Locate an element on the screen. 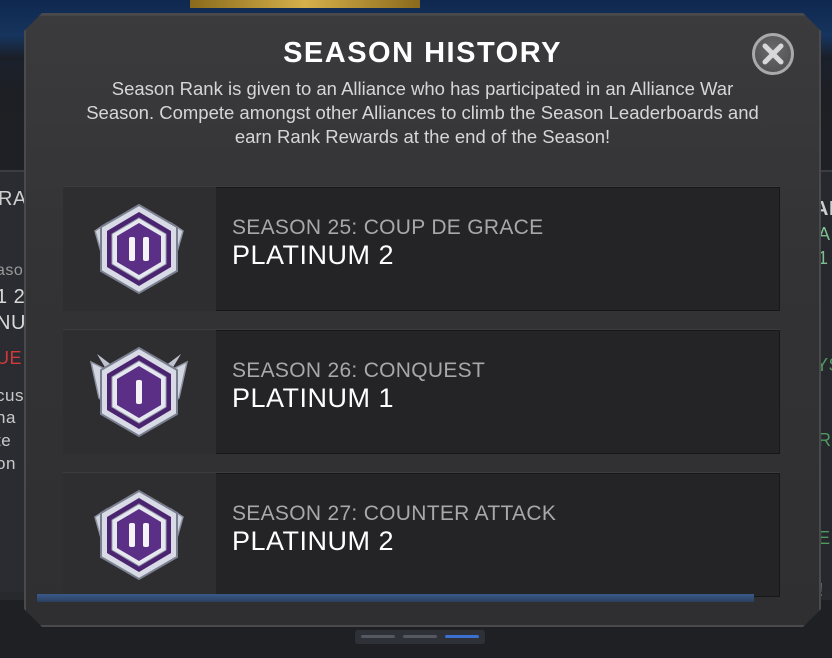 This screenshot has height=658, width=832. background-text: on is located at coordinates (8, 463).